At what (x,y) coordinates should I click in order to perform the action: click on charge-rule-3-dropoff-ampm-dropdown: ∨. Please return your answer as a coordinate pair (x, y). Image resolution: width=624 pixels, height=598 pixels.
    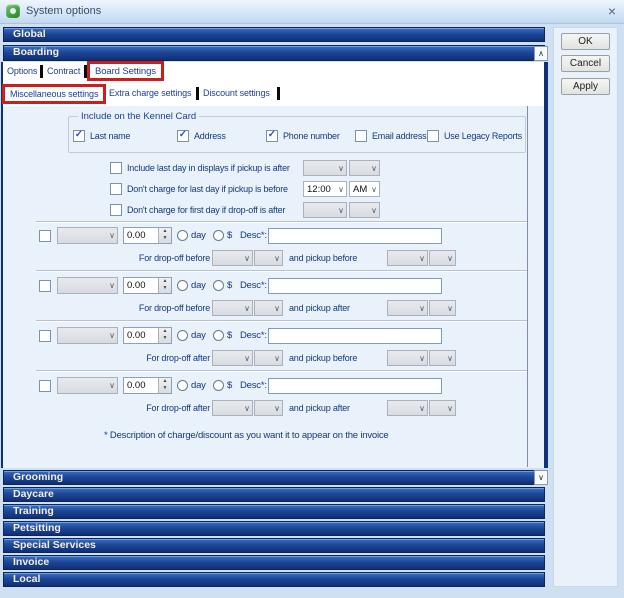
    Looking at the image, I should click on (268, 358).